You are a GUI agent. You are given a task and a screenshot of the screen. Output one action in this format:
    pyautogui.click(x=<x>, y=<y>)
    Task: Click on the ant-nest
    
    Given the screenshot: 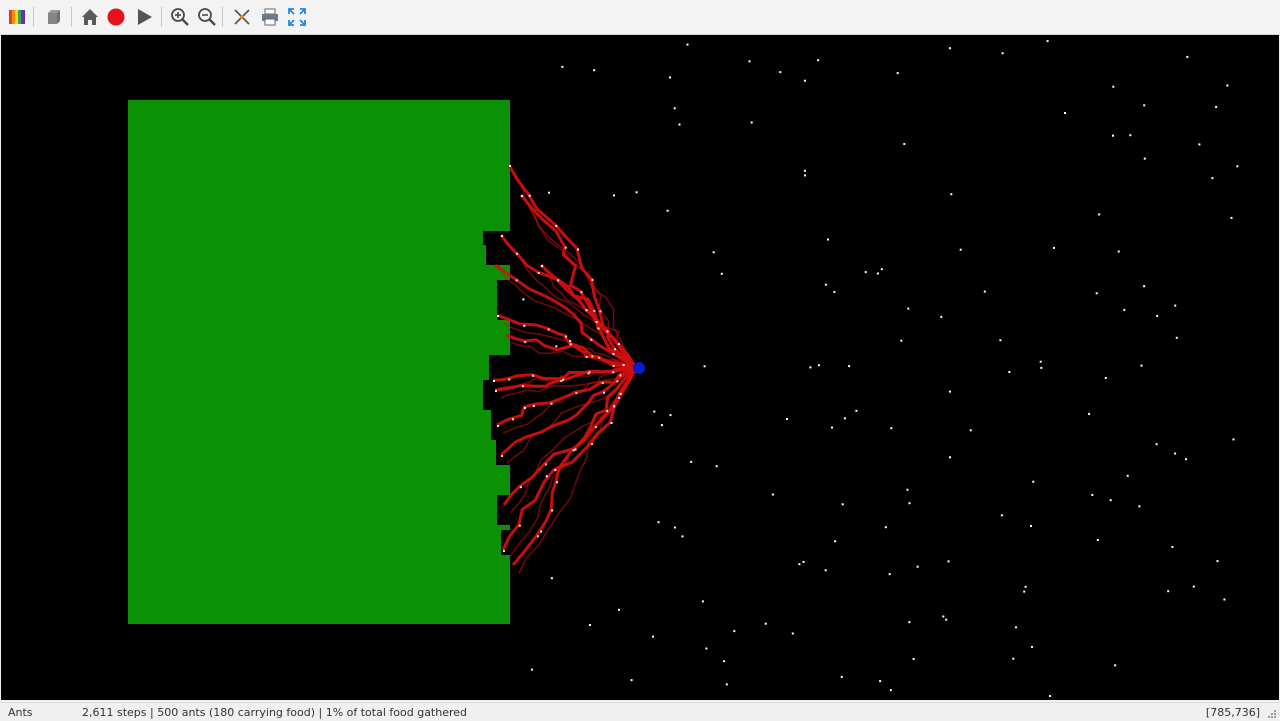 What is the action you would take?
    pyautogui.click(x=639, y=368)
    